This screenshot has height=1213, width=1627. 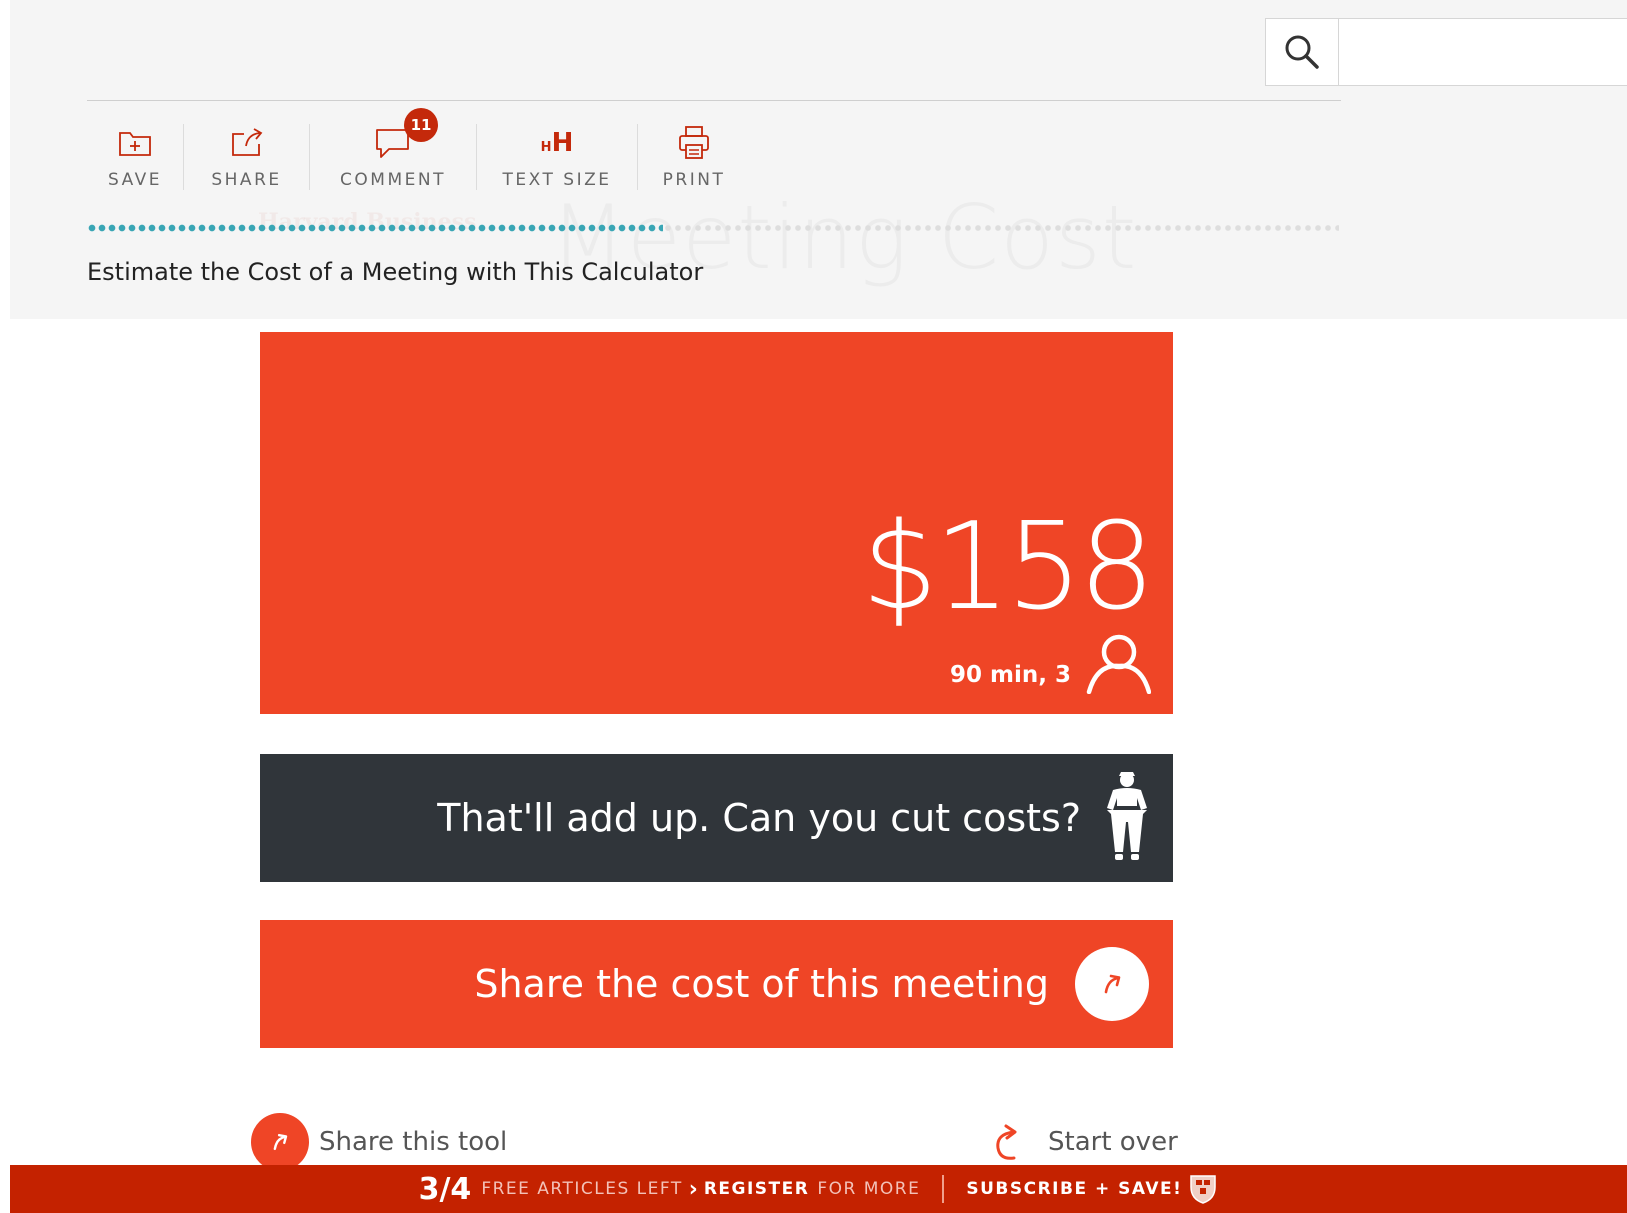 What do you see at coordinates (1484, 53) in the screenshot?
I see `search-input` at bounding box center [1484, 53].